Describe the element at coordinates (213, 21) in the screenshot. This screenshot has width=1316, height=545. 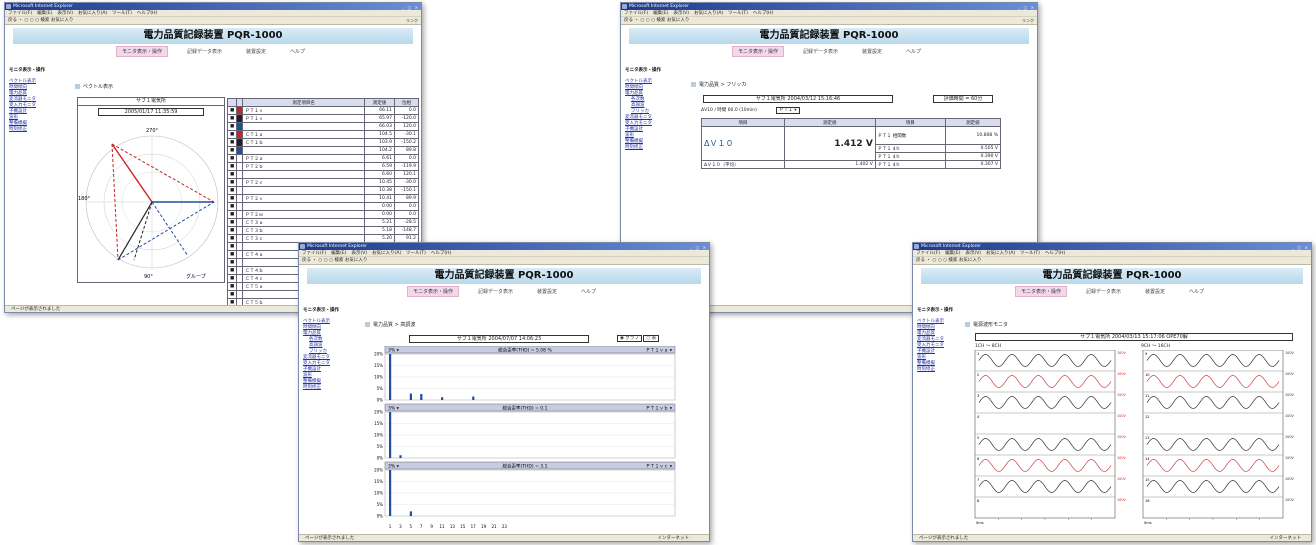
I see `browser-toolbar: 戻る ・ ○ ○ ○ 検索 お気に入り リンク` at that location.